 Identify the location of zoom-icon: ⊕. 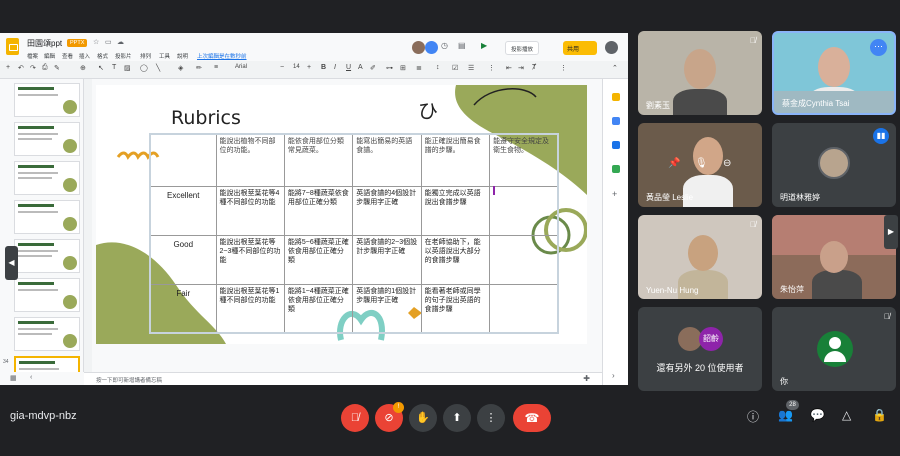
(83, 68).